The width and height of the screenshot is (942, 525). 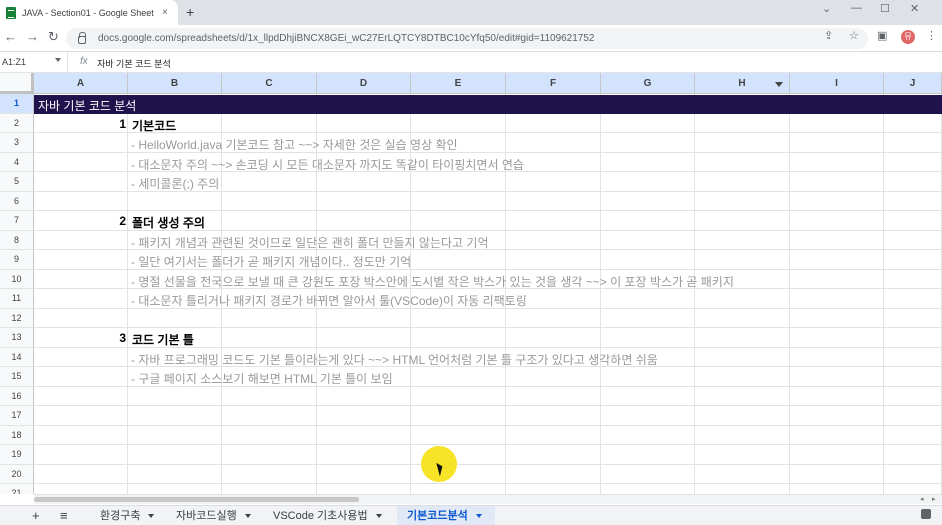 I want to click on sheet-tab-label: VSCode 기초사용법, so click(x=320, y=516).